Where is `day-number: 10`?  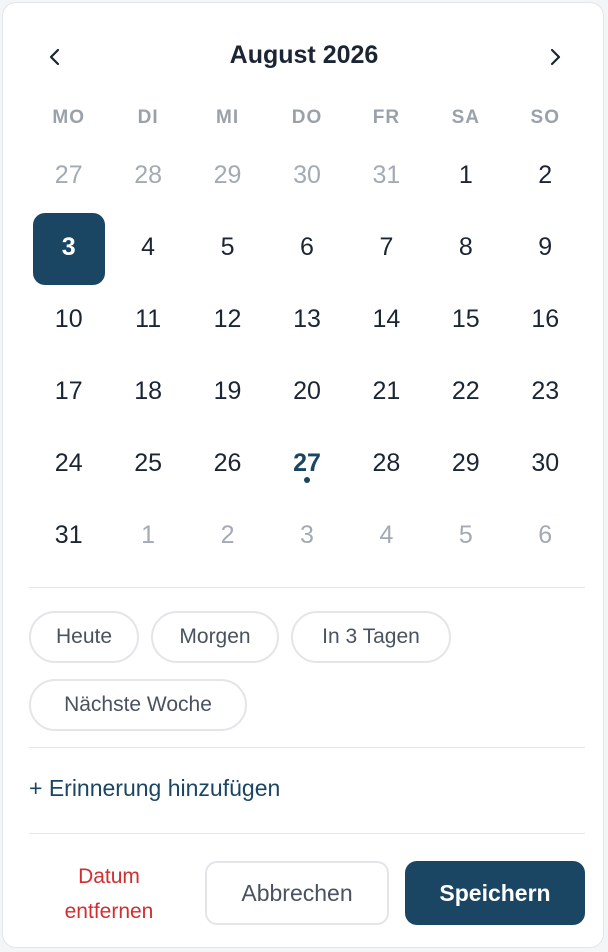
day-number: 10 is located at coordinates (68, 318).